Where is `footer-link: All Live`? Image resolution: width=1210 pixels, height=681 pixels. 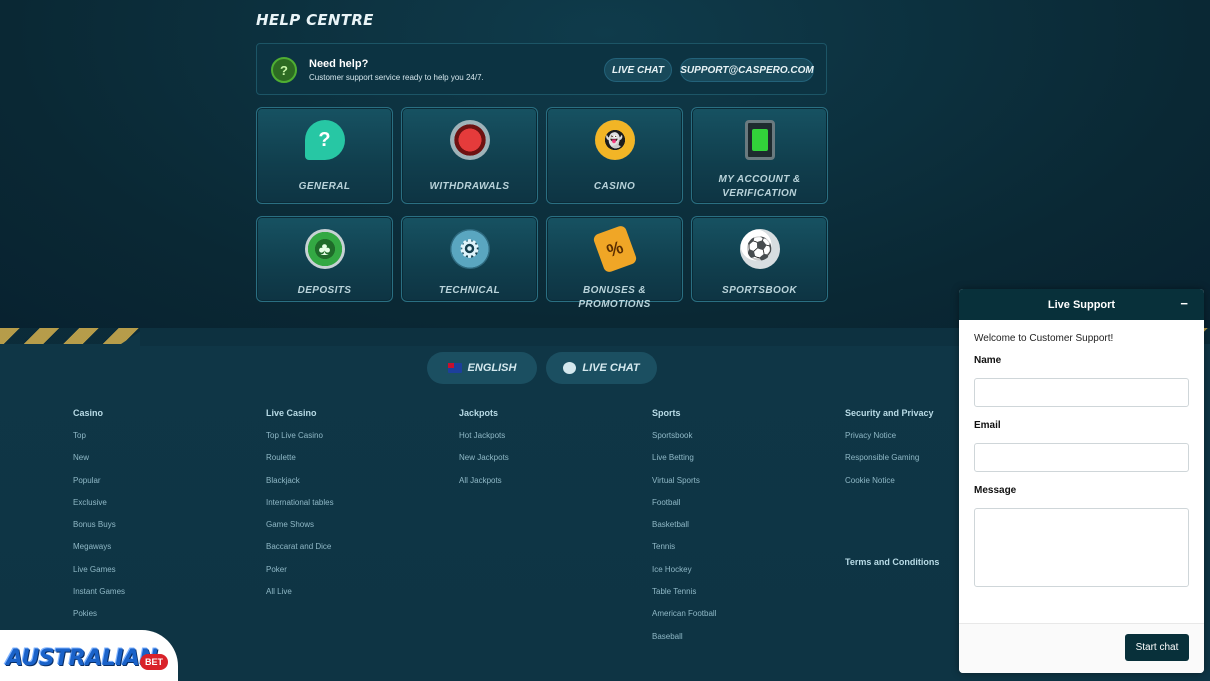
footer-link: All Live is located at coordinates (300, 598).